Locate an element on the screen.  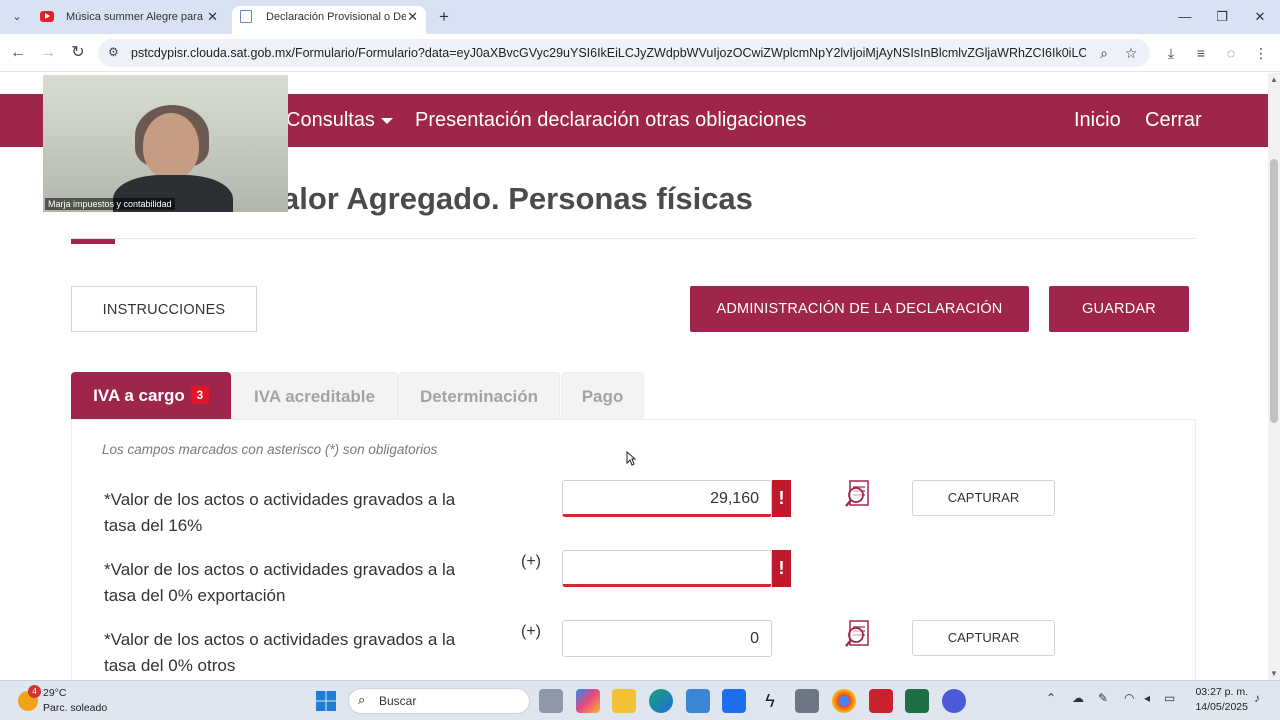
nav-inicio: Inicio is located at coordinates (1097, 120).